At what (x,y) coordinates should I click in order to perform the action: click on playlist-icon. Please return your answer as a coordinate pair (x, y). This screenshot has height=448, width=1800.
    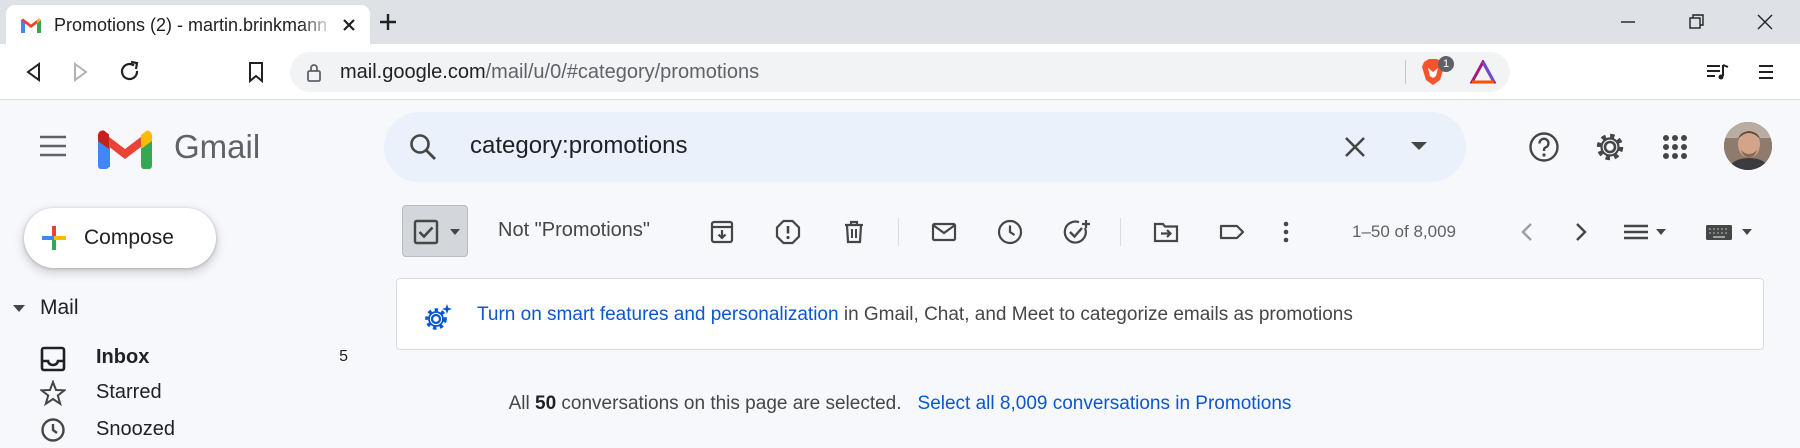
    Looking at the image, I should click on (1717, 72).